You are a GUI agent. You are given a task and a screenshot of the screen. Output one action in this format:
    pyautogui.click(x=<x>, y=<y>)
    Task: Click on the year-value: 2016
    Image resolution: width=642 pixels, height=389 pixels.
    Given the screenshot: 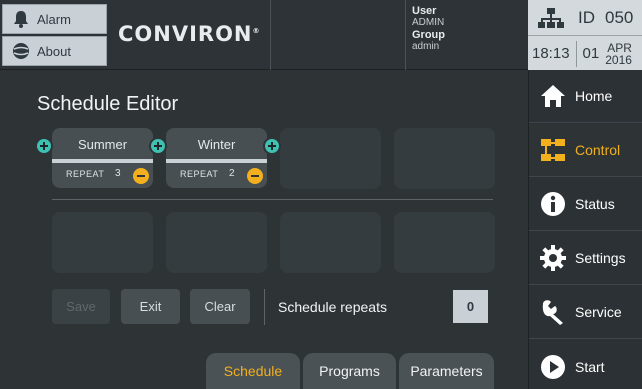 What is the action you would take?
    pyautogui.click(x=618, y=59)
    